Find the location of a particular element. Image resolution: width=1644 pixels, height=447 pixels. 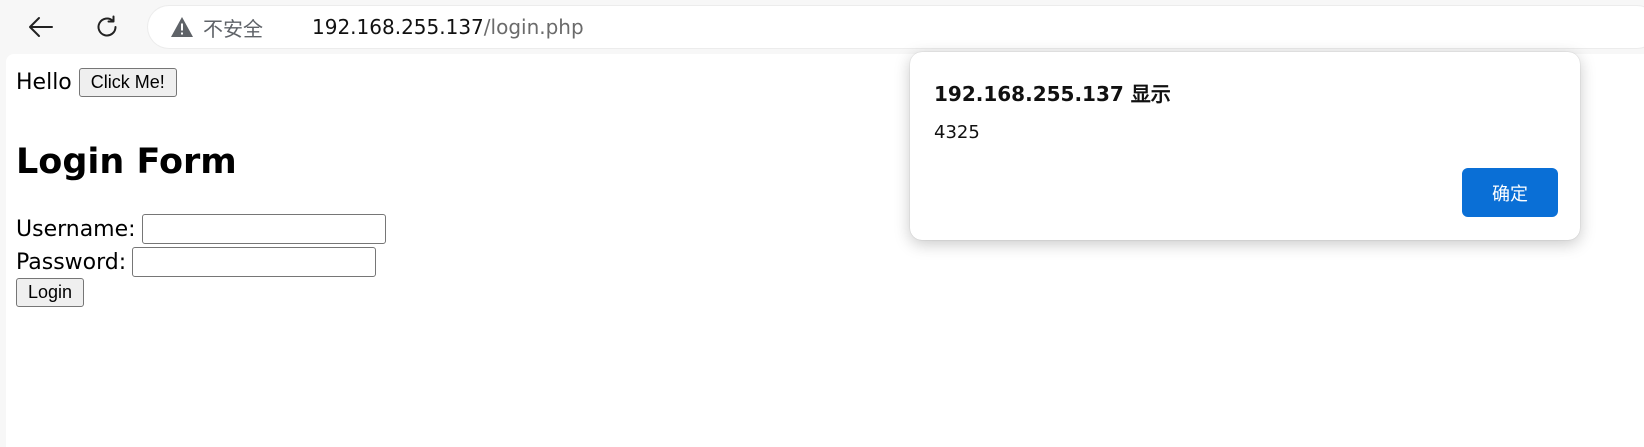

login-button: Login is located at coordinates (50, 292).